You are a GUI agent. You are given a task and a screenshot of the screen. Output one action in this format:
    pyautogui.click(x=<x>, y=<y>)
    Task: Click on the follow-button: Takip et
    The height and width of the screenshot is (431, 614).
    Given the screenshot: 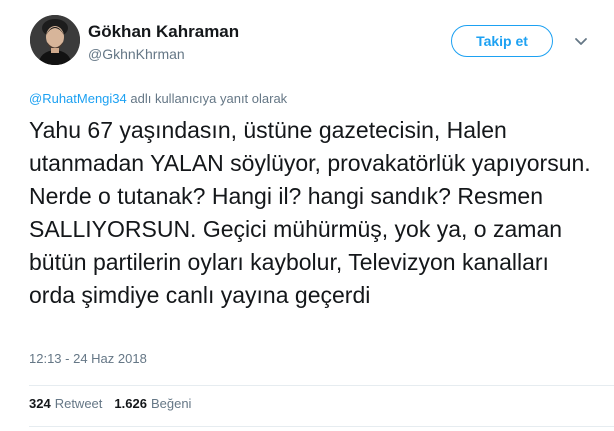 What is the action you would take?
    pyautogui.click(x=502, y=41)
    